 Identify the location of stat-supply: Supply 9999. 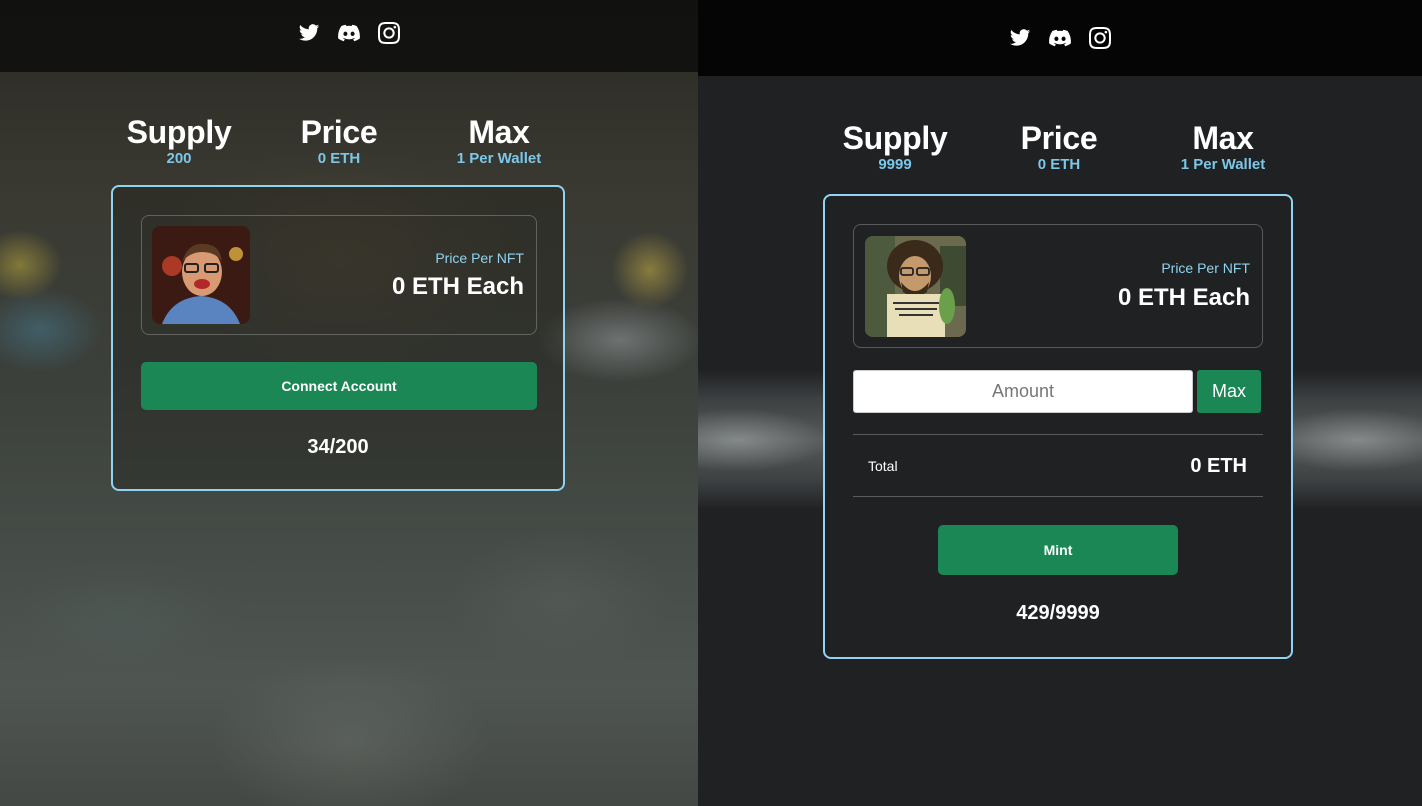
(895, 147).